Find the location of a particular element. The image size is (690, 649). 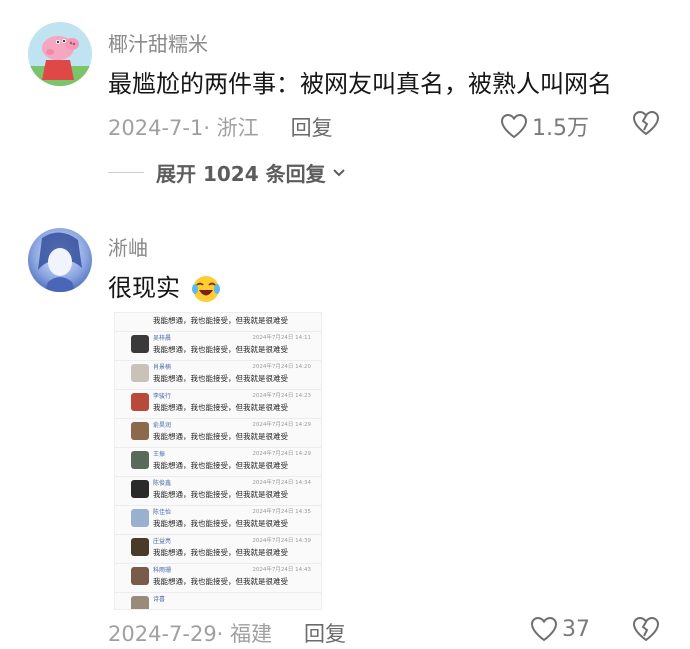

attachment-date: 2024年7月24日 14:43 is located at coordinates (281, 570).